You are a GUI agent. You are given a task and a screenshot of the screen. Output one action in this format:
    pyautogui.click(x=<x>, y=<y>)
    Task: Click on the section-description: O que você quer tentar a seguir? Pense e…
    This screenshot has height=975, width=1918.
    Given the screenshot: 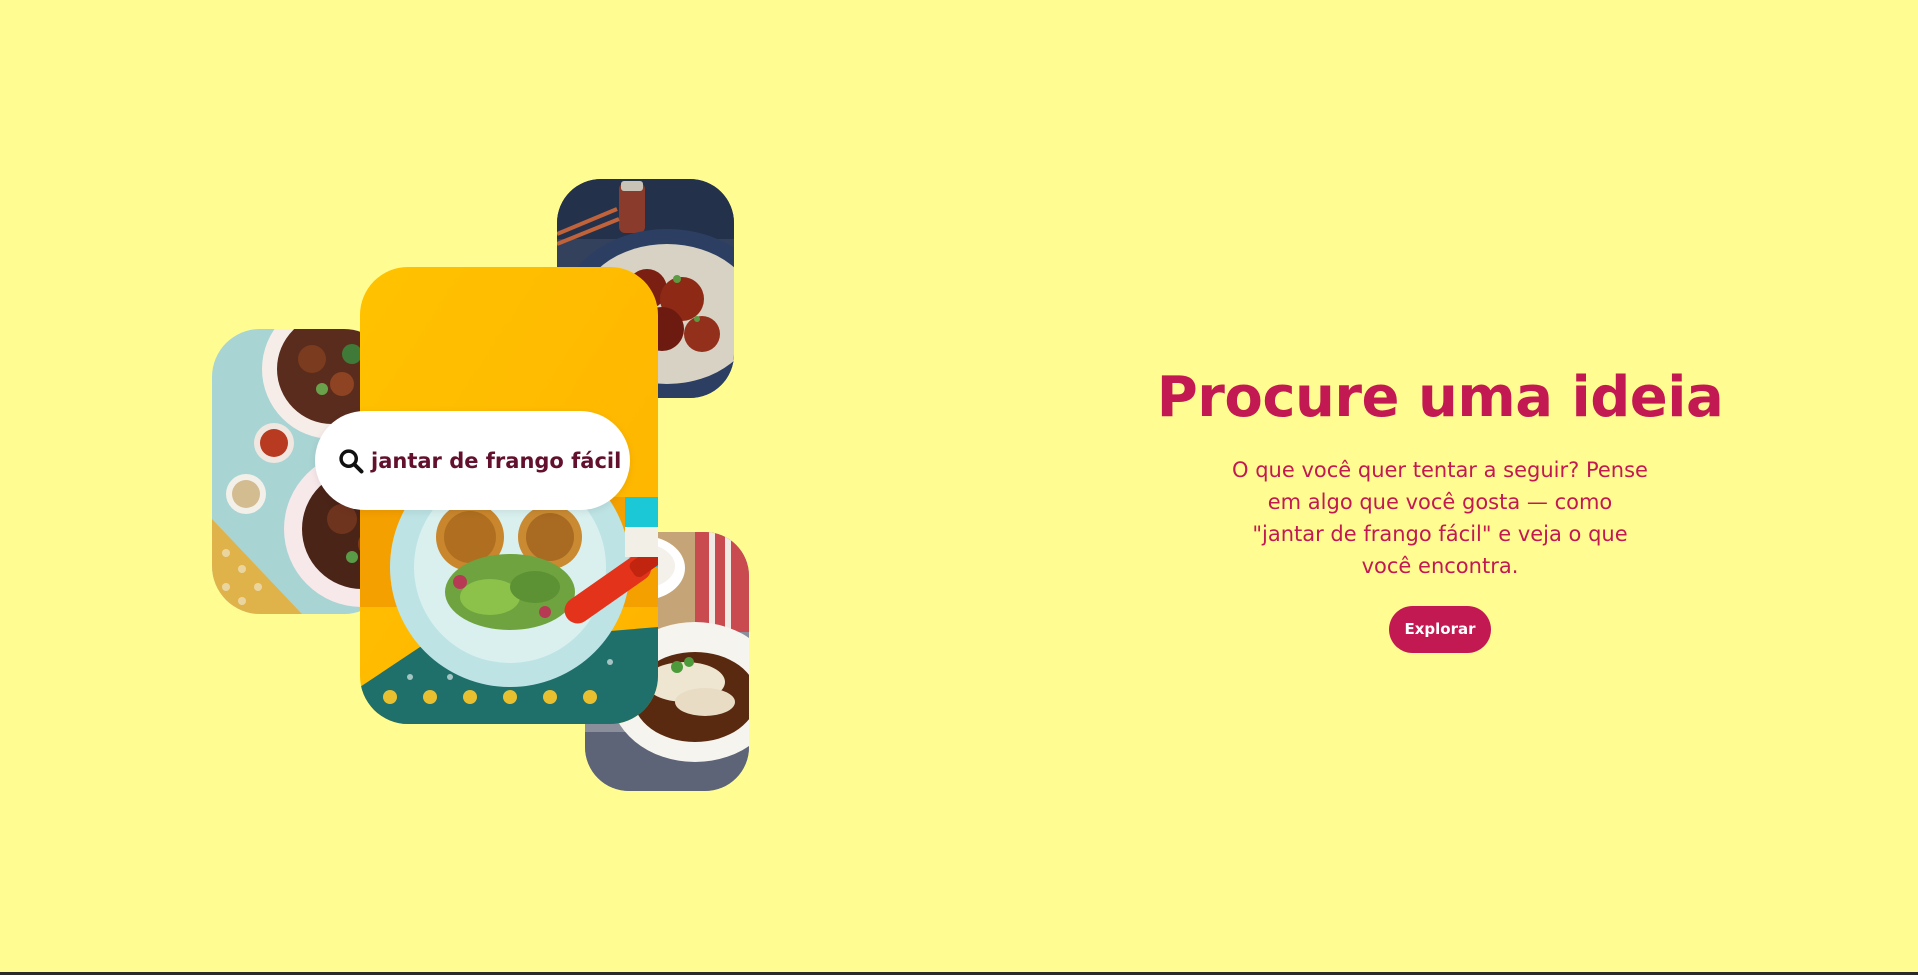 What is the action you would take?
    pyautogui.click(x=1440, y=518)
    